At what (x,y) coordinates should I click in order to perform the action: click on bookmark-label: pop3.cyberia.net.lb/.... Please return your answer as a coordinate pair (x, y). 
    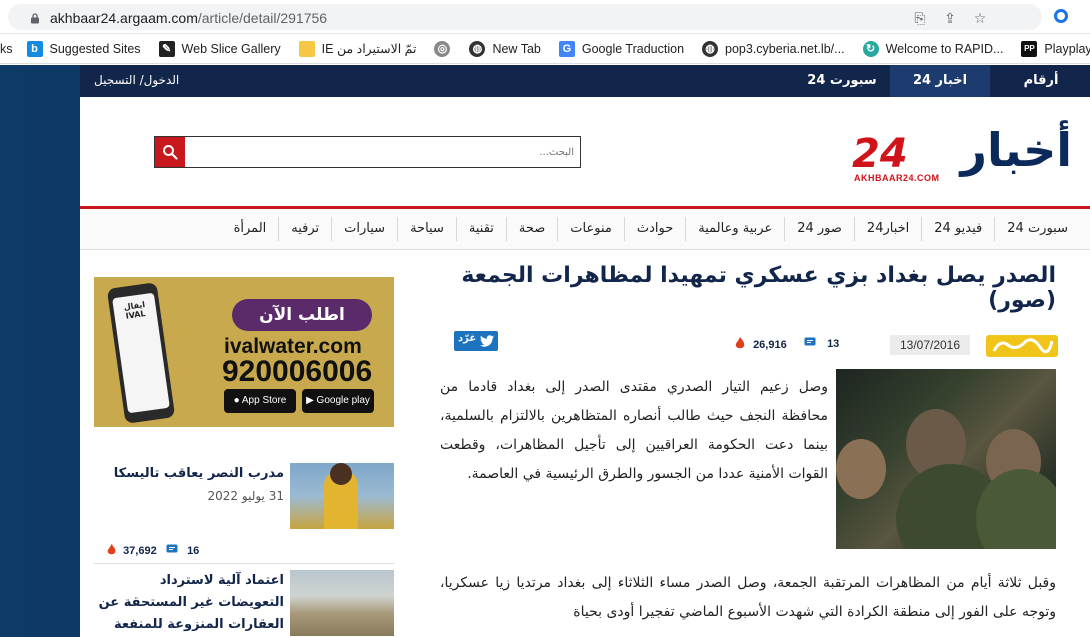
    Looking at the image, I should click on (785, 48).